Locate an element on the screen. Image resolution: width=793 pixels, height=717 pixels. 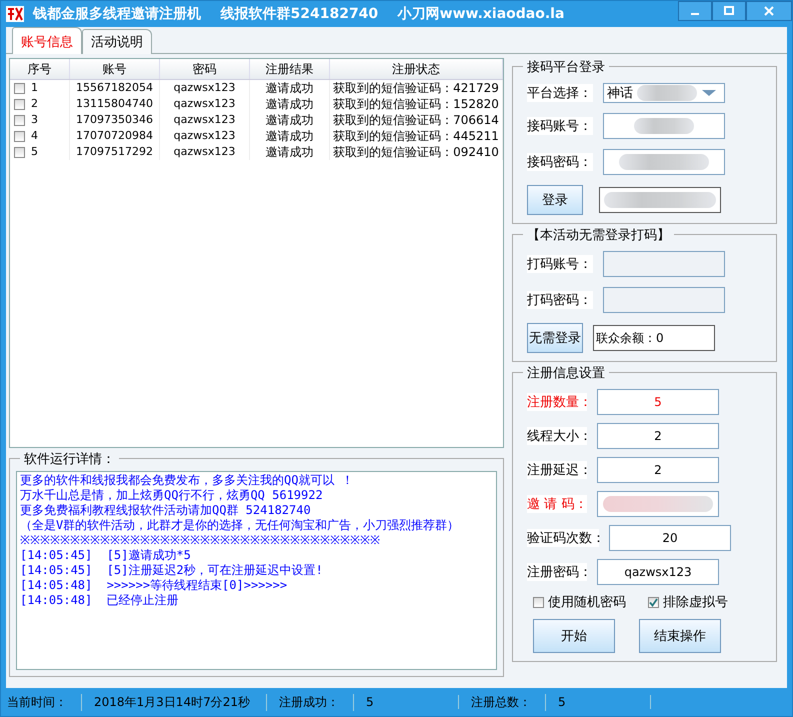
minimize-button is located at coordinates (695, 11).